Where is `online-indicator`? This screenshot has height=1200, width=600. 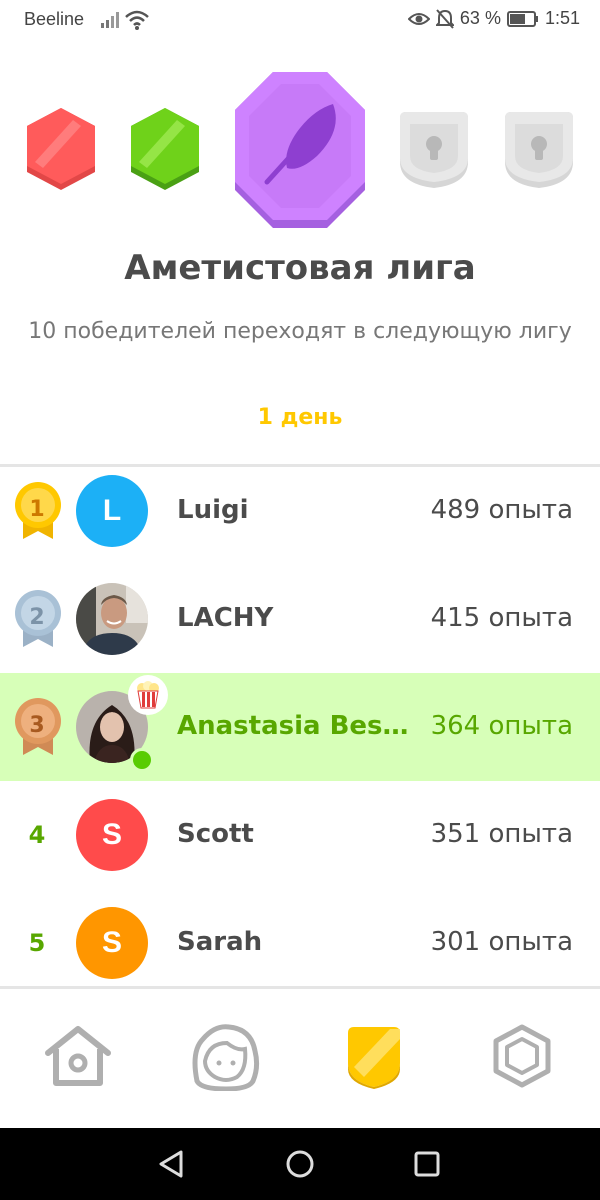
online-indicator is located at coordinates (142, 760).